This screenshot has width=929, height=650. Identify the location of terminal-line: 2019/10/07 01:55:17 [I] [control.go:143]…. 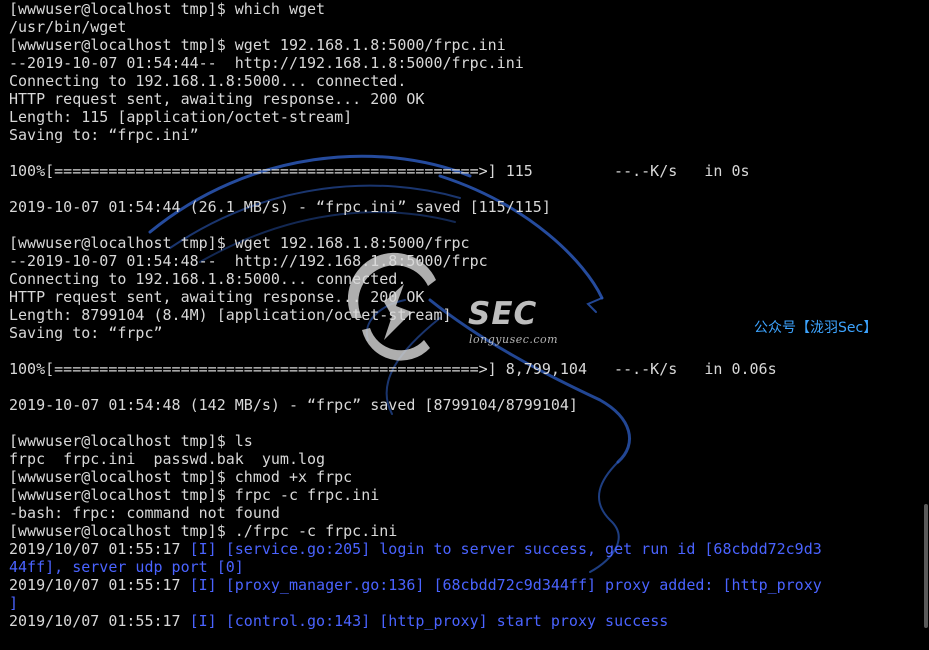
(415, 621).